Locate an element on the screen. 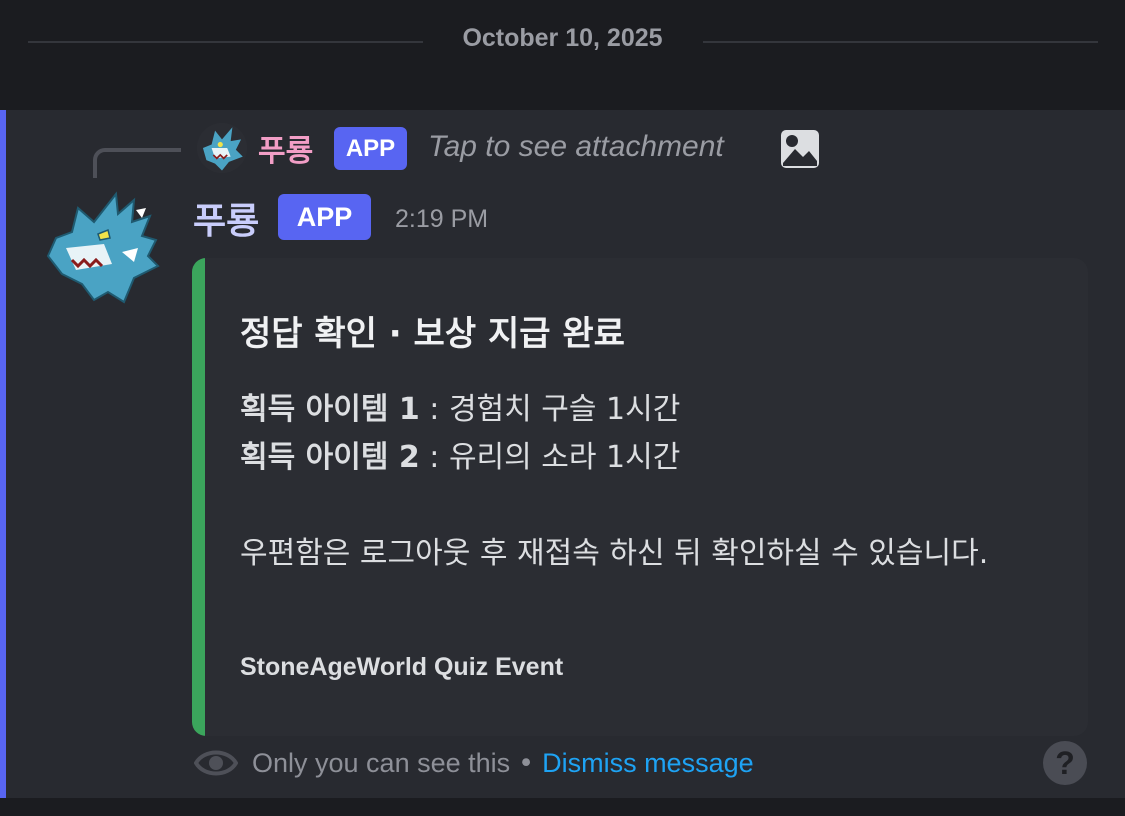 Image resolution: width=1125 pixels, height=816 pixels. author-avatar-icon is located at coordinates (102, 244).